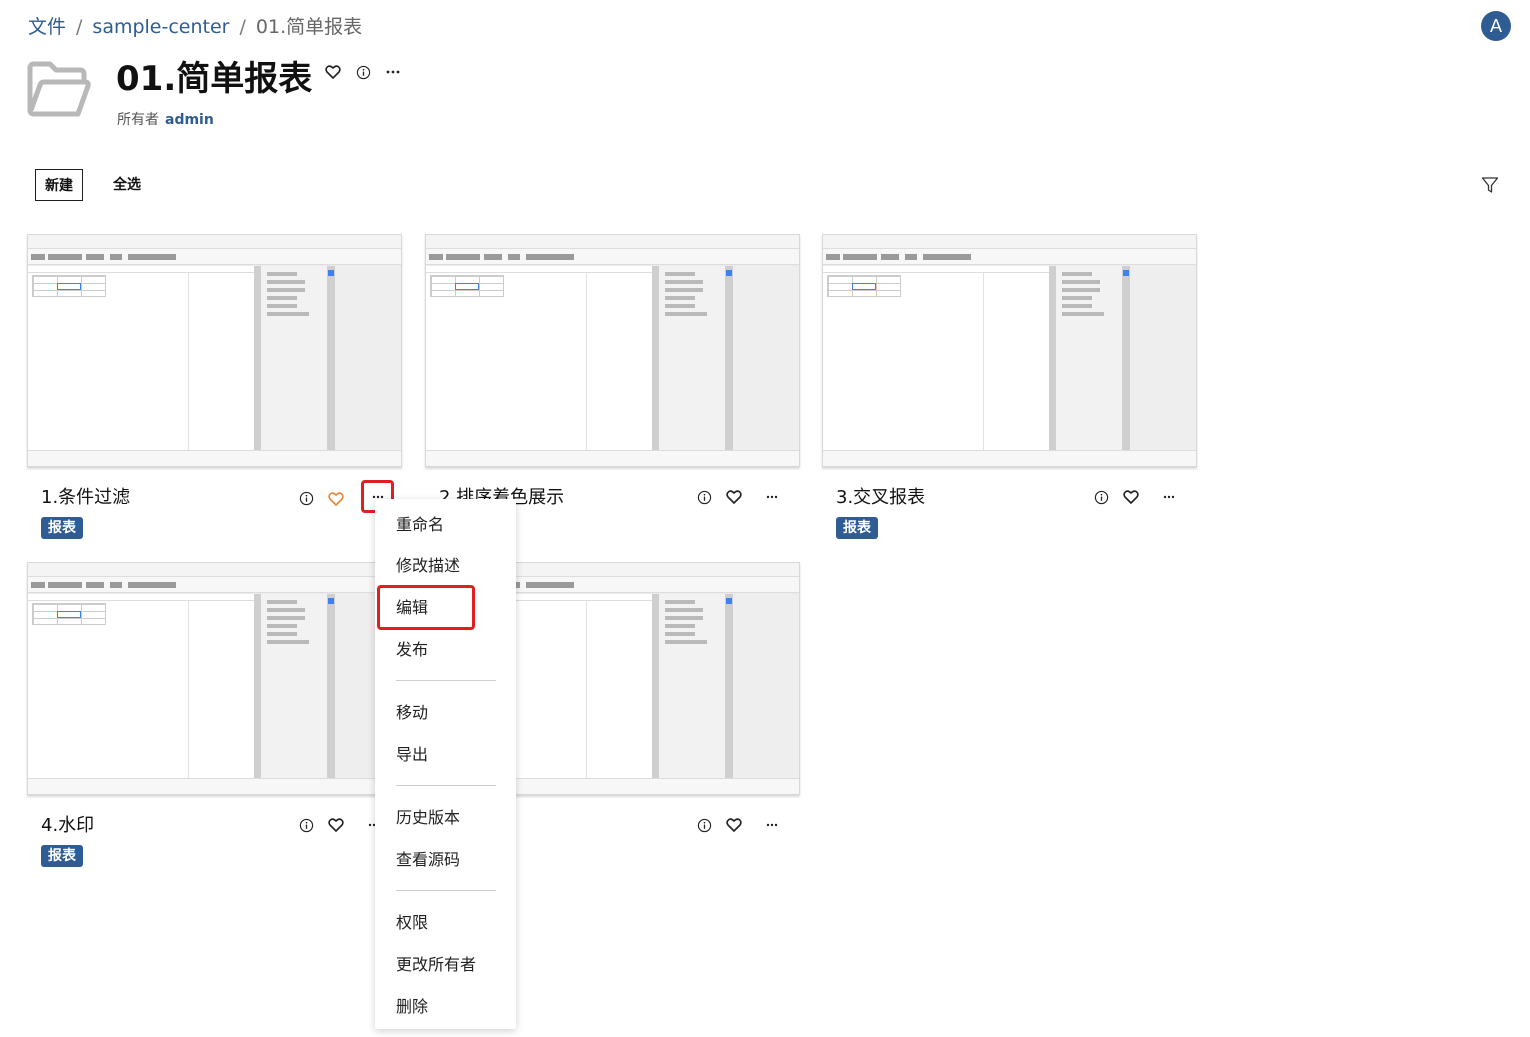 This screenshot has width=1530, height=1037. What do you see at coordinates (138, 120) in the screenshot?
I see `owner-label: 所有者` at bounding box center [138, 120].